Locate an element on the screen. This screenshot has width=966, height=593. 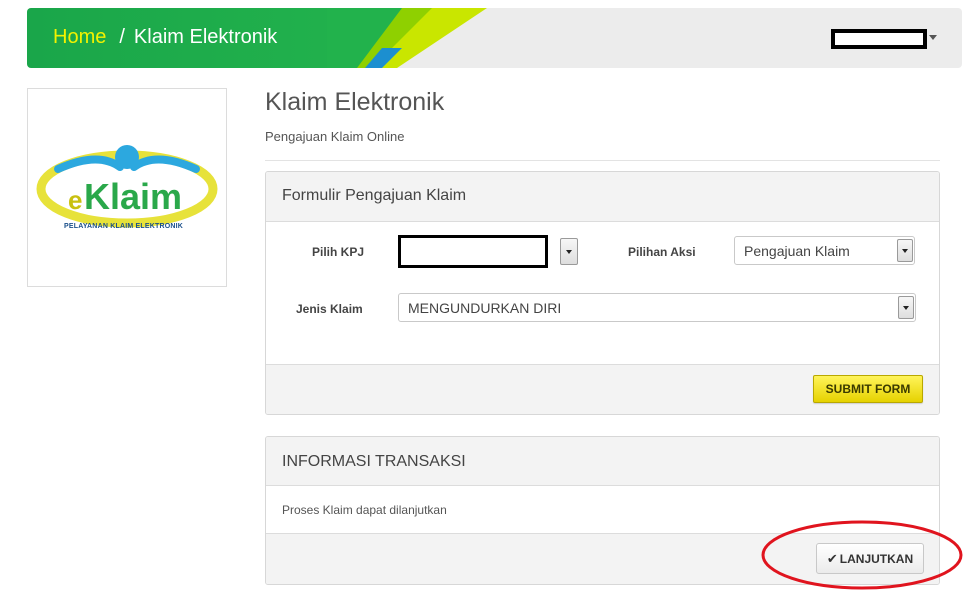
continue-button: ✔ LANJUTKAN is located at coordinates (870, 558).